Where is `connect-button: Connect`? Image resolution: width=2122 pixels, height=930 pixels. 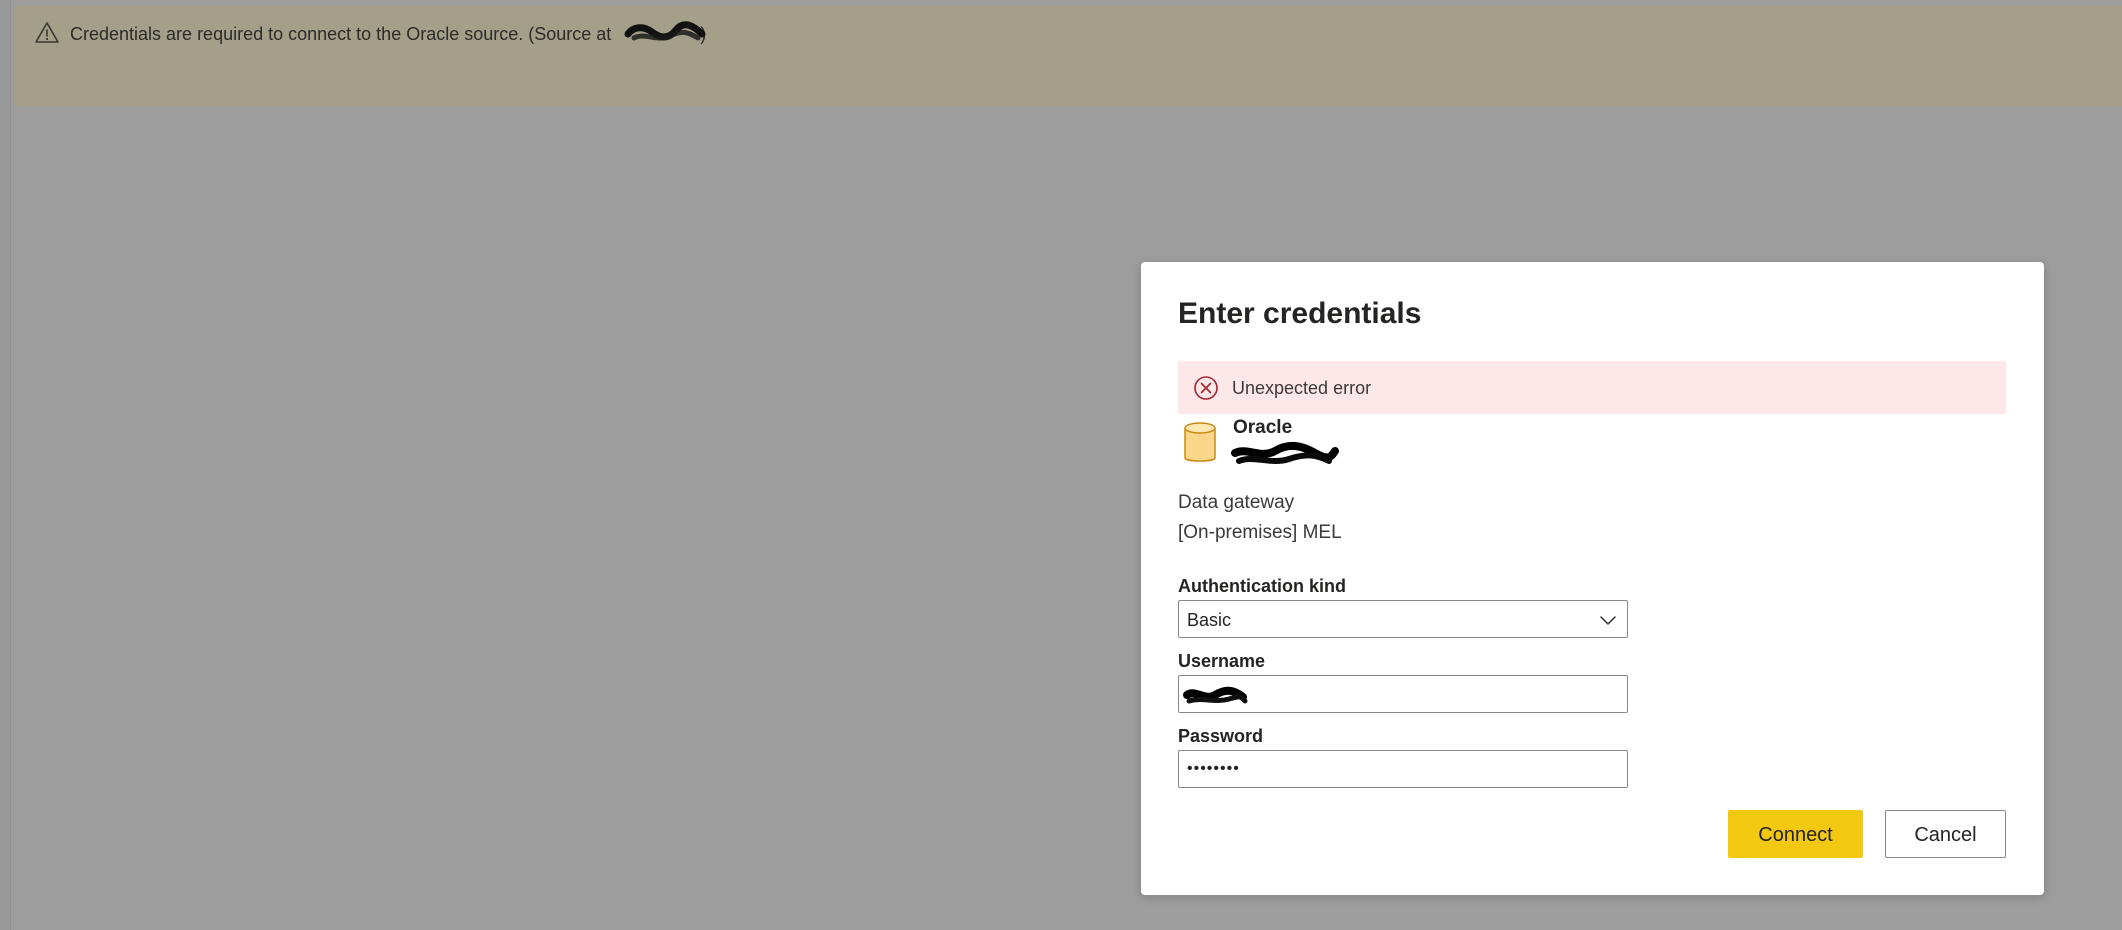 connect-button: Connect is located at coordinates (1795, 834).